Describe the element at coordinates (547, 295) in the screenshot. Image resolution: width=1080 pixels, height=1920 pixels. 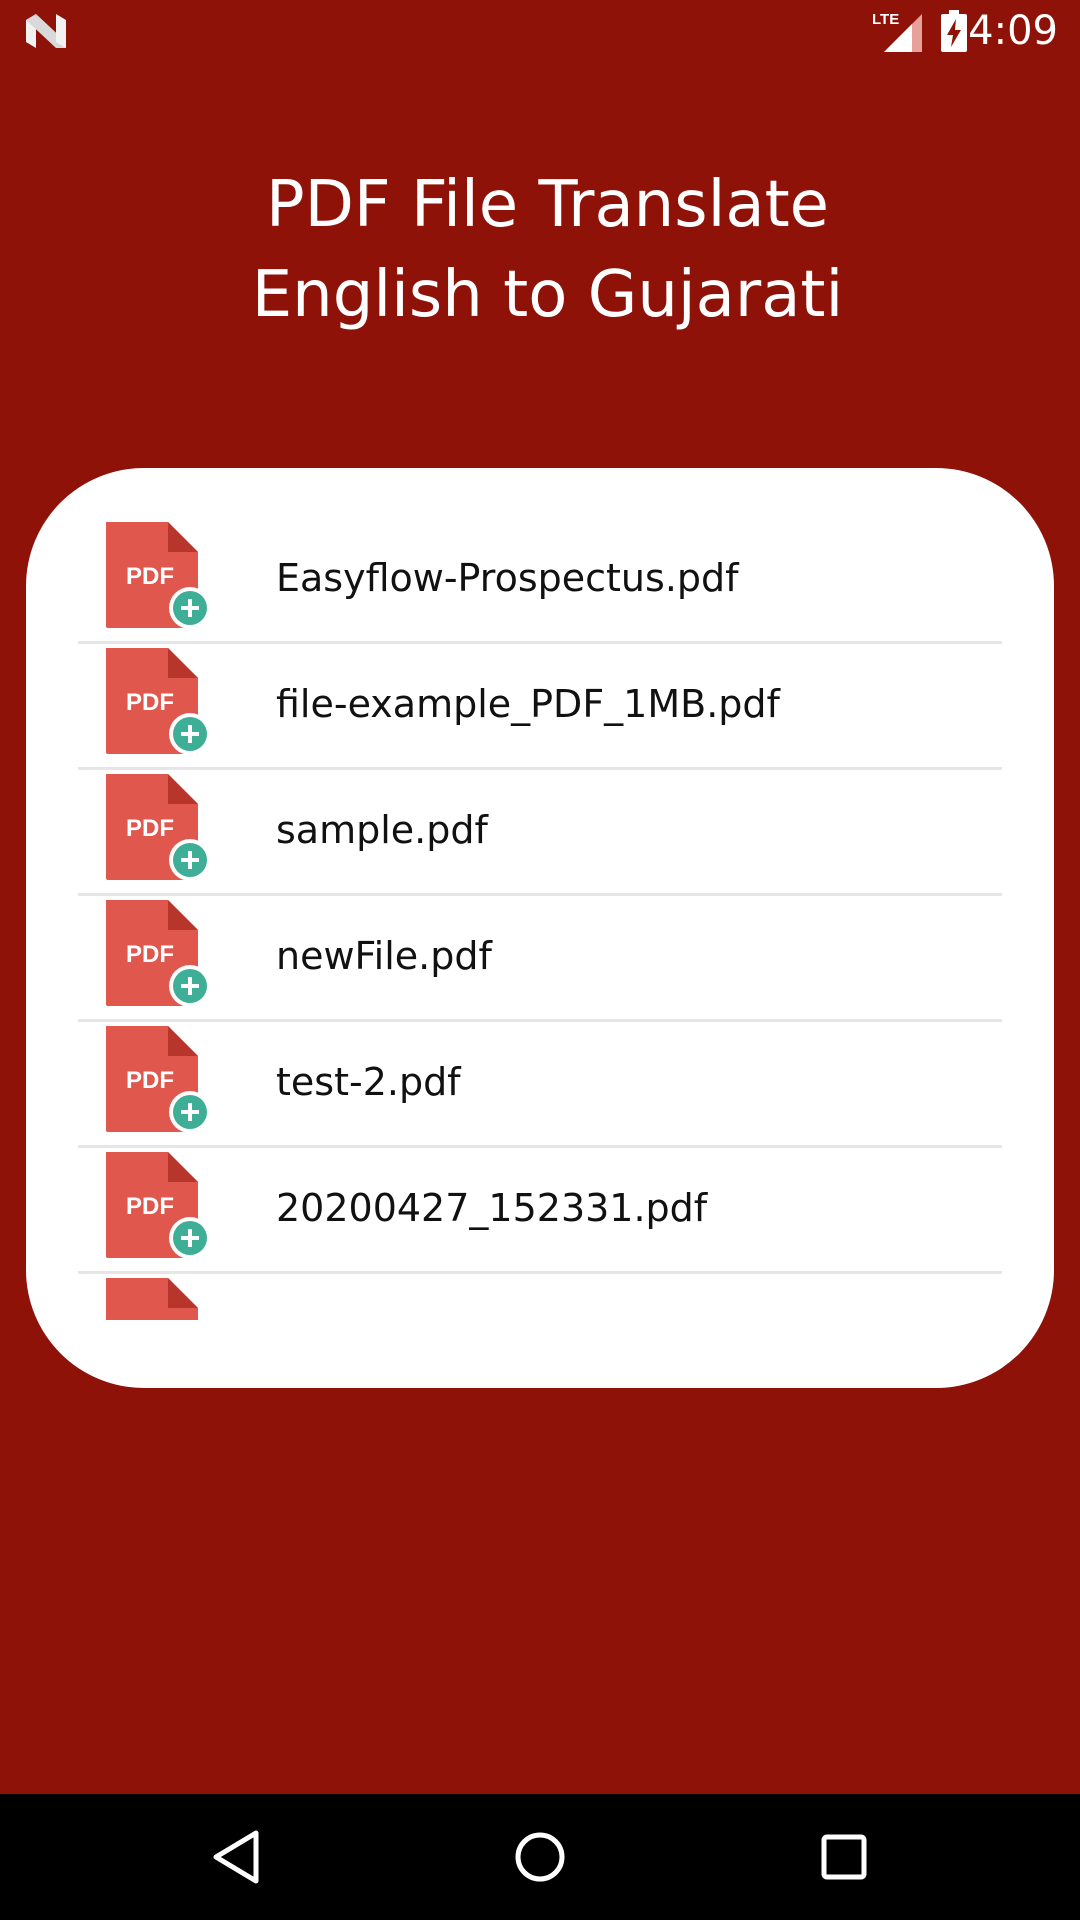
I see `title-line-2: English to Gujarati` at that location.